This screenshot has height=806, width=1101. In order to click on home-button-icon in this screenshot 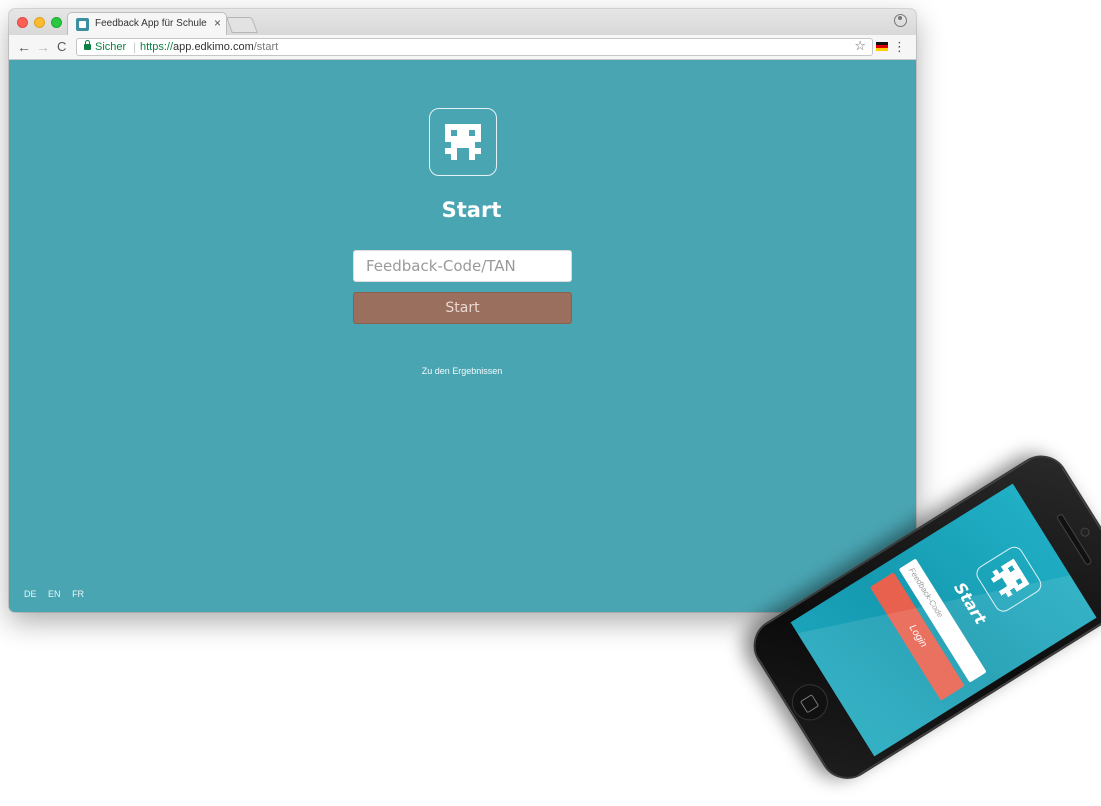, I will do `click(810, 702)`.